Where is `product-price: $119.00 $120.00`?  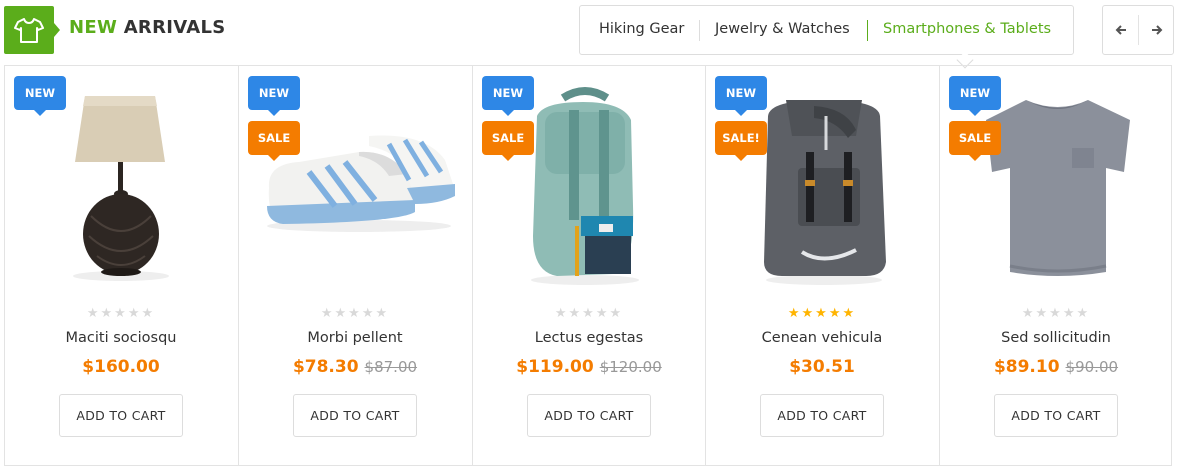
product-price: $119.00 $120.00 is located at coordinates (589, 367).